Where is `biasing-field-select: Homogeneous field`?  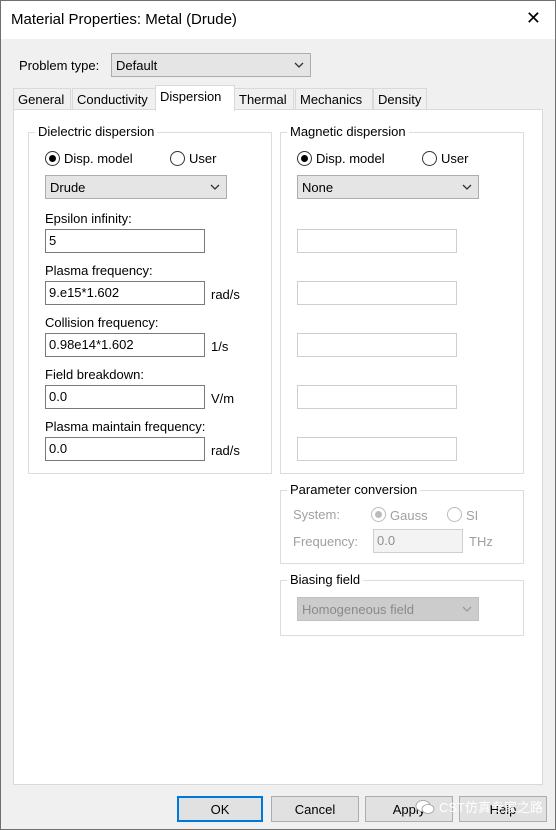
biasing-field-select: Homogeneous field is located at coordinates (388, 609).